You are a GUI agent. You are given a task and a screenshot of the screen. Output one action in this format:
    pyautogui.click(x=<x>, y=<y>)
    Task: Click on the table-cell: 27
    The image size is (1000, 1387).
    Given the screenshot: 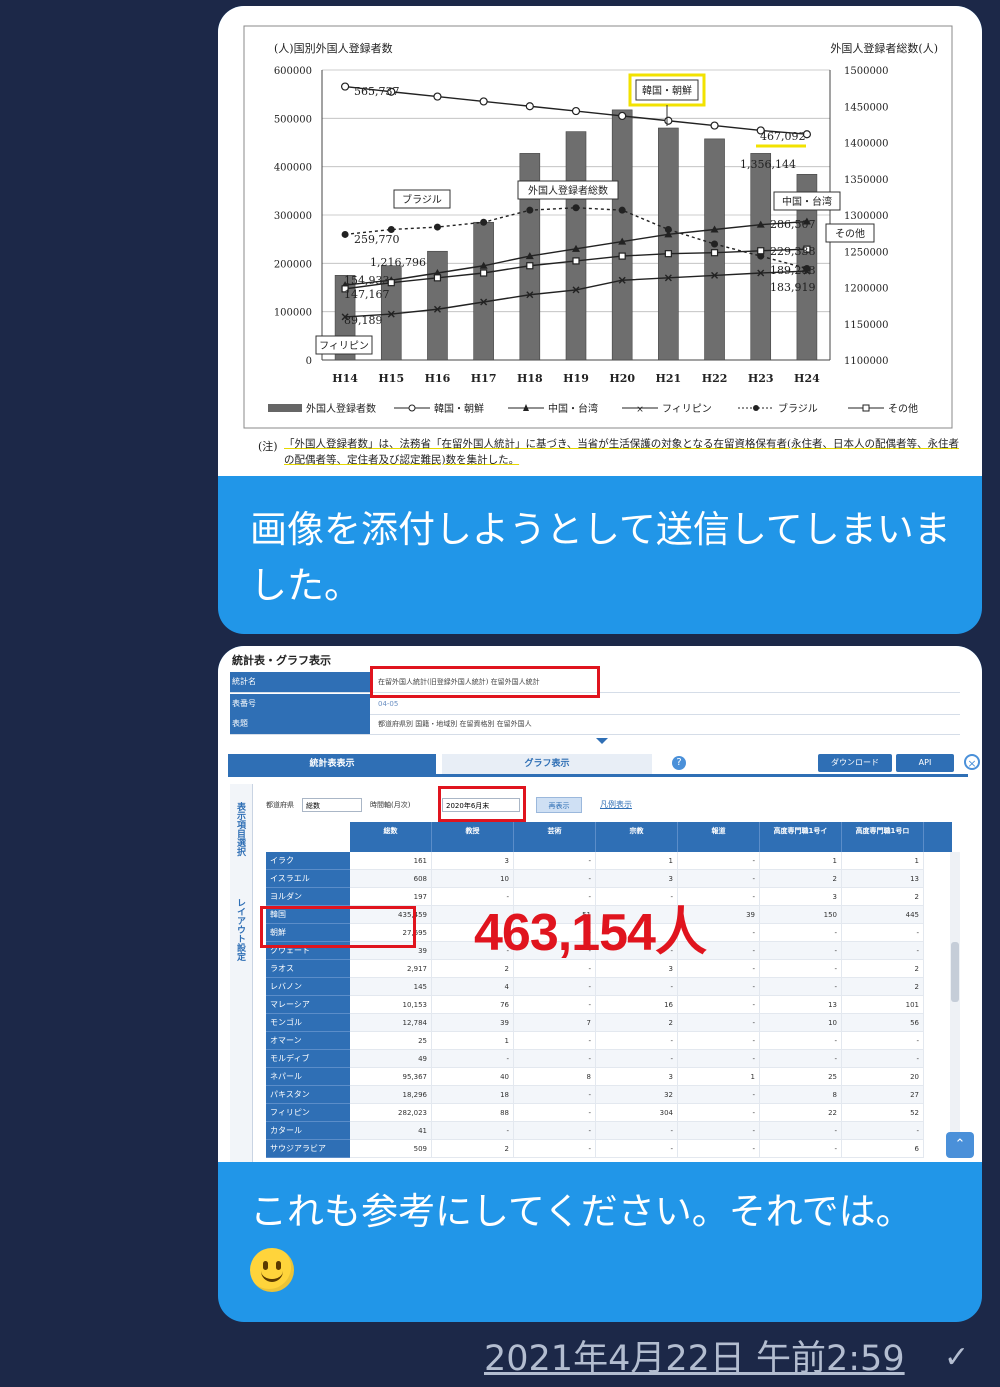 What is the action you would take?
    pyautogui.click(x=883, y=1095)
    